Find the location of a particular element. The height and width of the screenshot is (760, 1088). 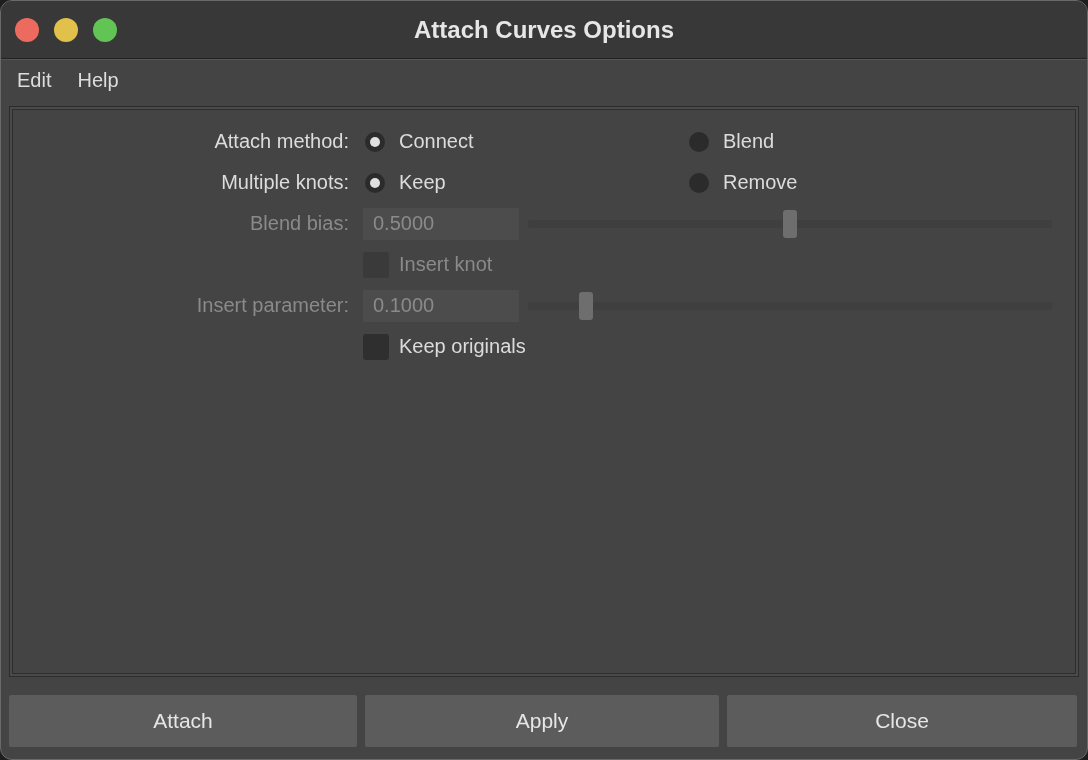

radio-label: Keep is located at coordinates (422, 182).